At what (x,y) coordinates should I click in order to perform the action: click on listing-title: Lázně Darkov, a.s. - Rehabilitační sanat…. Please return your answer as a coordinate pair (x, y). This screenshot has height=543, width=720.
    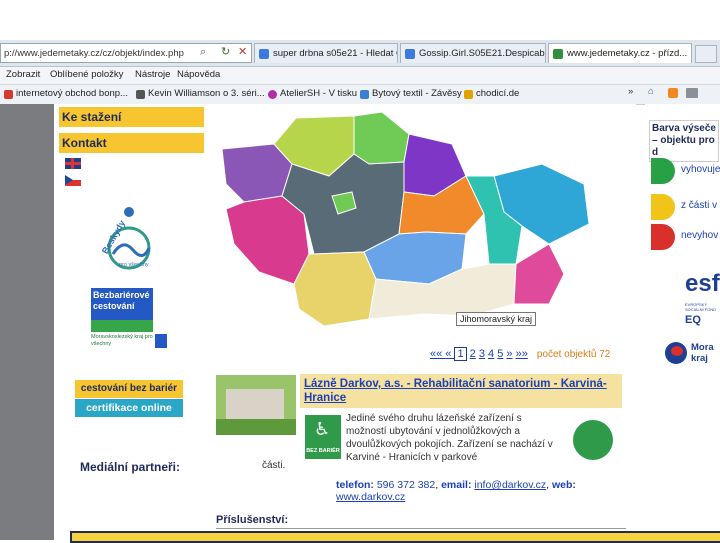
    Looking at the image, I should click on (460, 391).